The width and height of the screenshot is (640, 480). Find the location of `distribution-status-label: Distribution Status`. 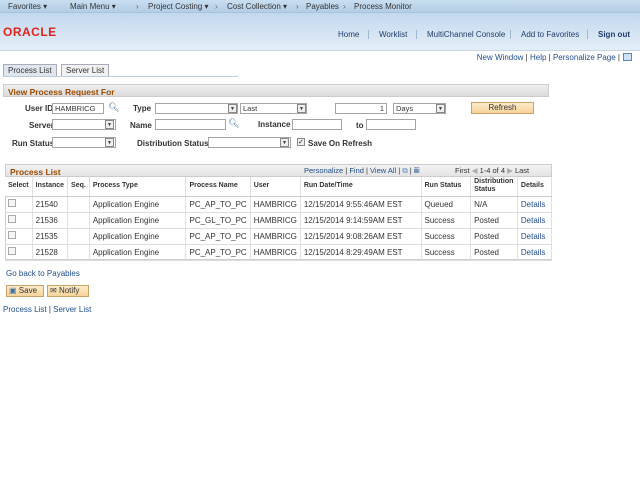

distribution-status-label: Distribution Status is located at coordinates (173, 143).